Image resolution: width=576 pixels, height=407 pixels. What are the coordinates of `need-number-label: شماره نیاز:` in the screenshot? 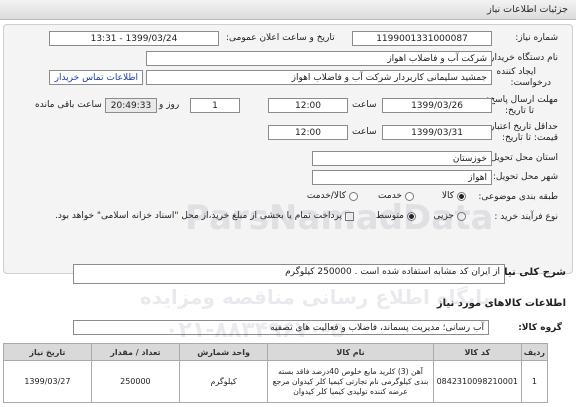 It's located at (536, 38).